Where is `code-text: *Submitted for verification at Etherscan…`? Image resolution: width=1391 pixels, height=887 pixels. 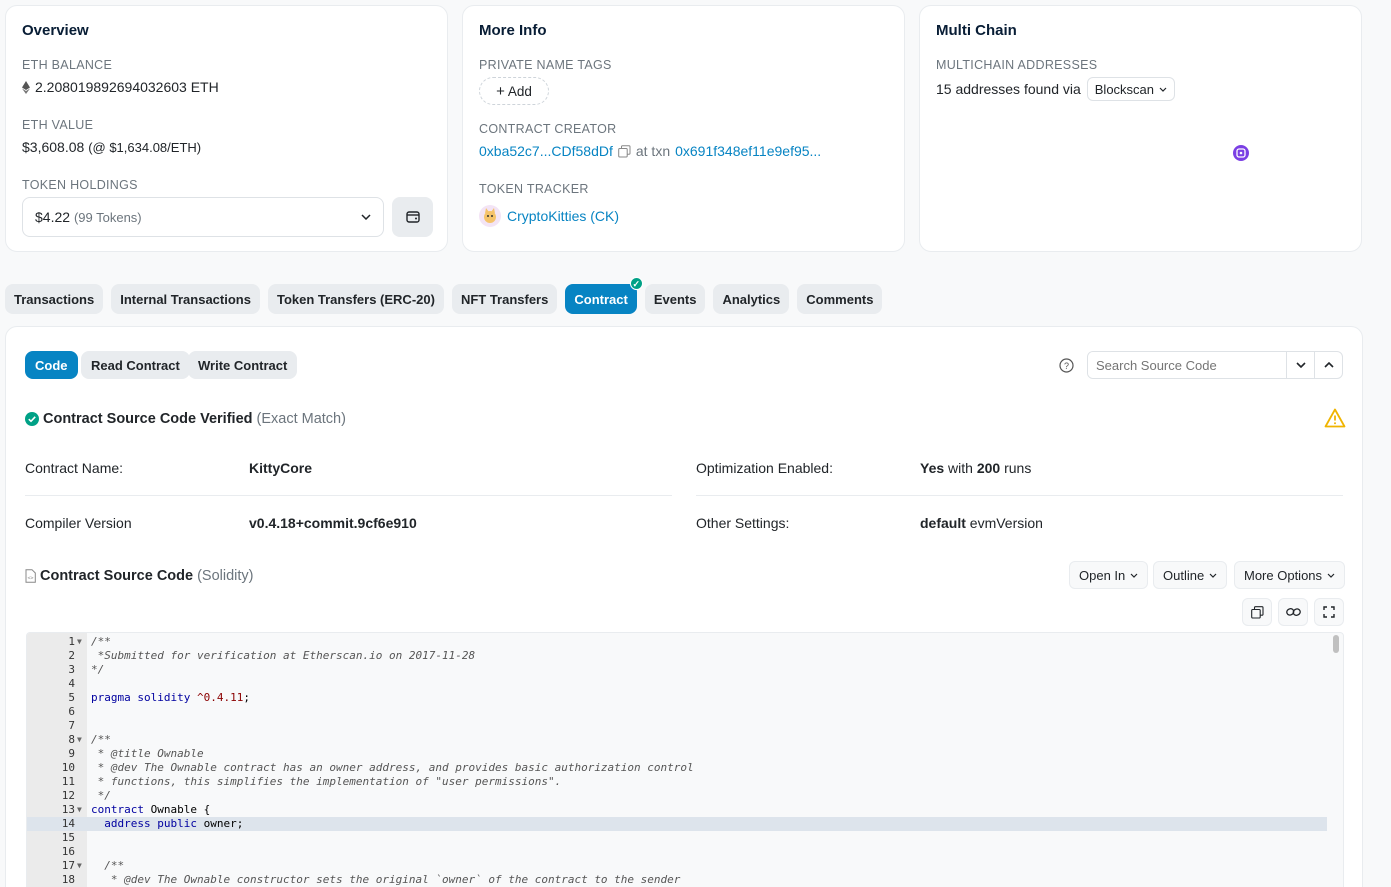
code-text: *Submitted for verification at Etherscan… is located at coordinates (283, 655).